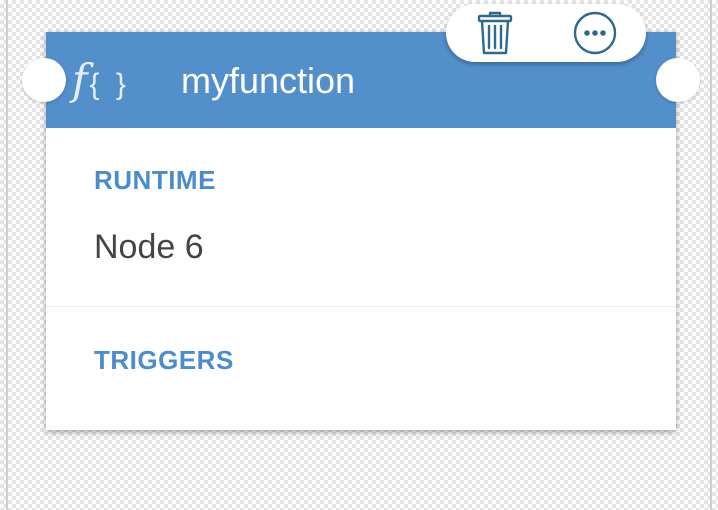  What do you see at coordinates (361, 306) in the screenshot?
I see `section-divider` at bounding box center [361, 306].